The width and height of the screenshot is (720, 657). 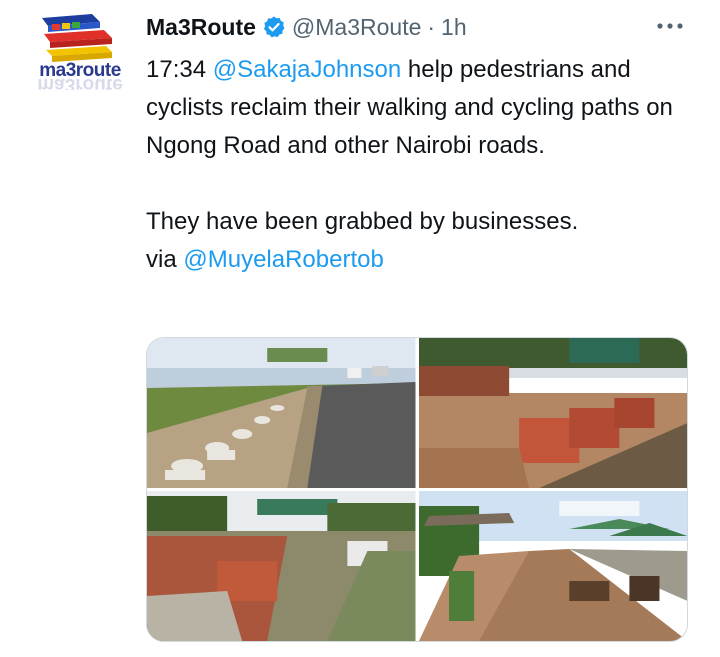 I want to click on photo-cafe-tents, so click(x=552, y=566).